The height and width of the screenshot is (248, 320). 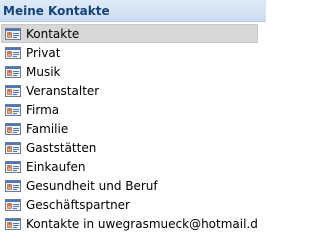 What do you see at coordinates (141, 223) in the screenshot?
I see `folder-label: Kontakte in uwegrasmueck@hotmail.de` at bounding box center [141, 223].